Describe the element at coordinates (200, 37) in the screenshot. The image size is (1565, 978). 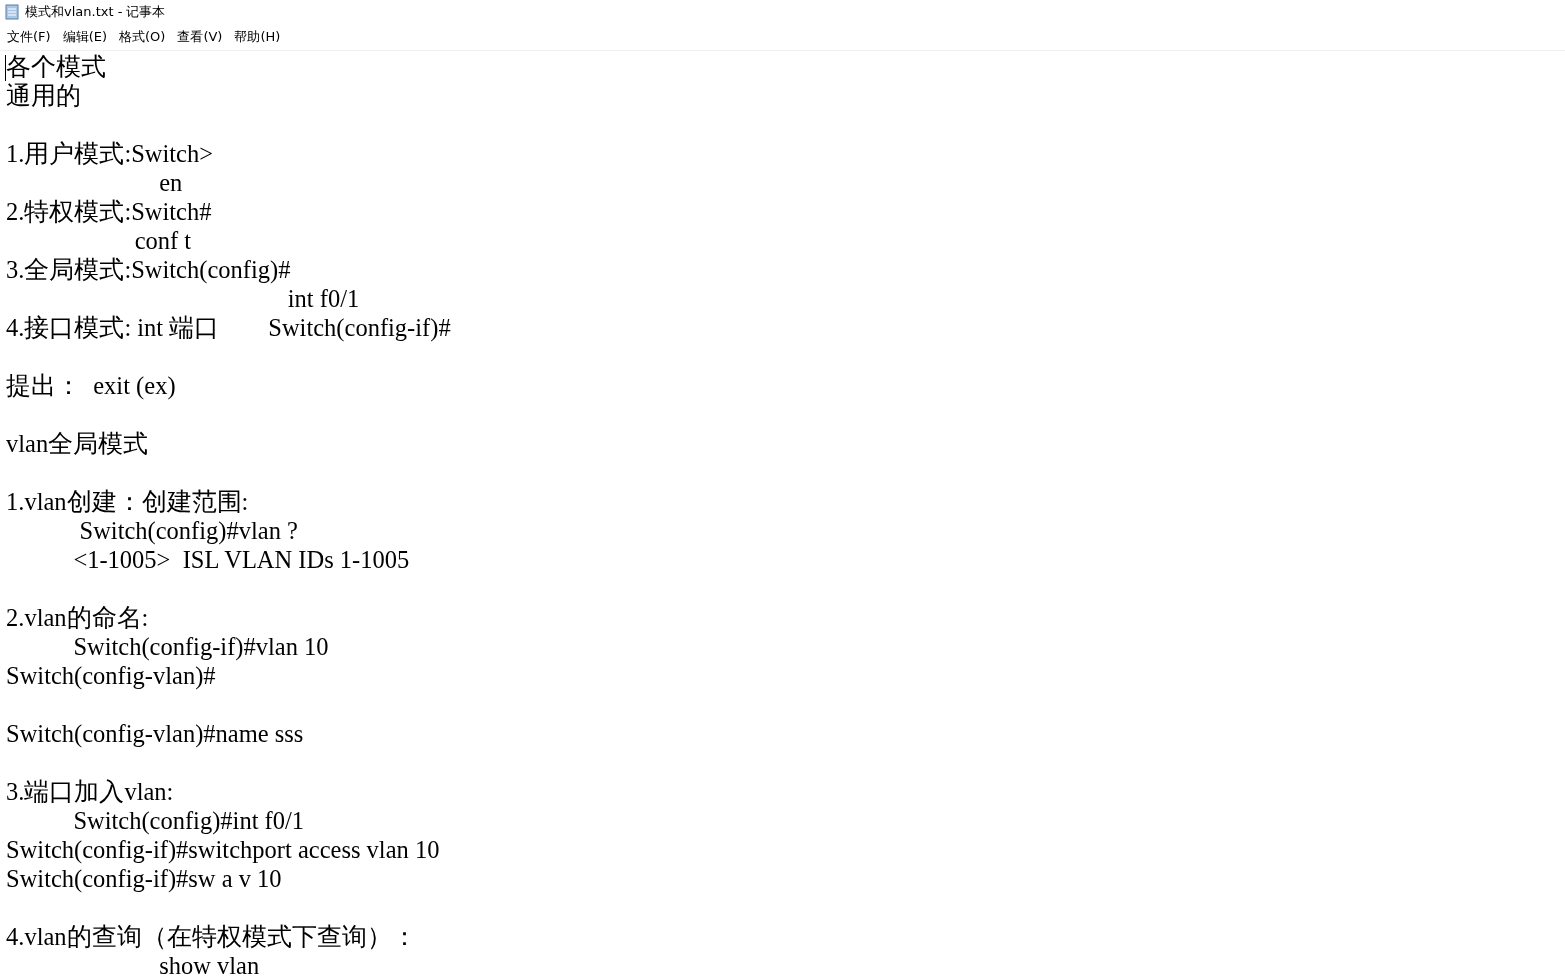
I see `menu-item: 查看(V)` at that location.